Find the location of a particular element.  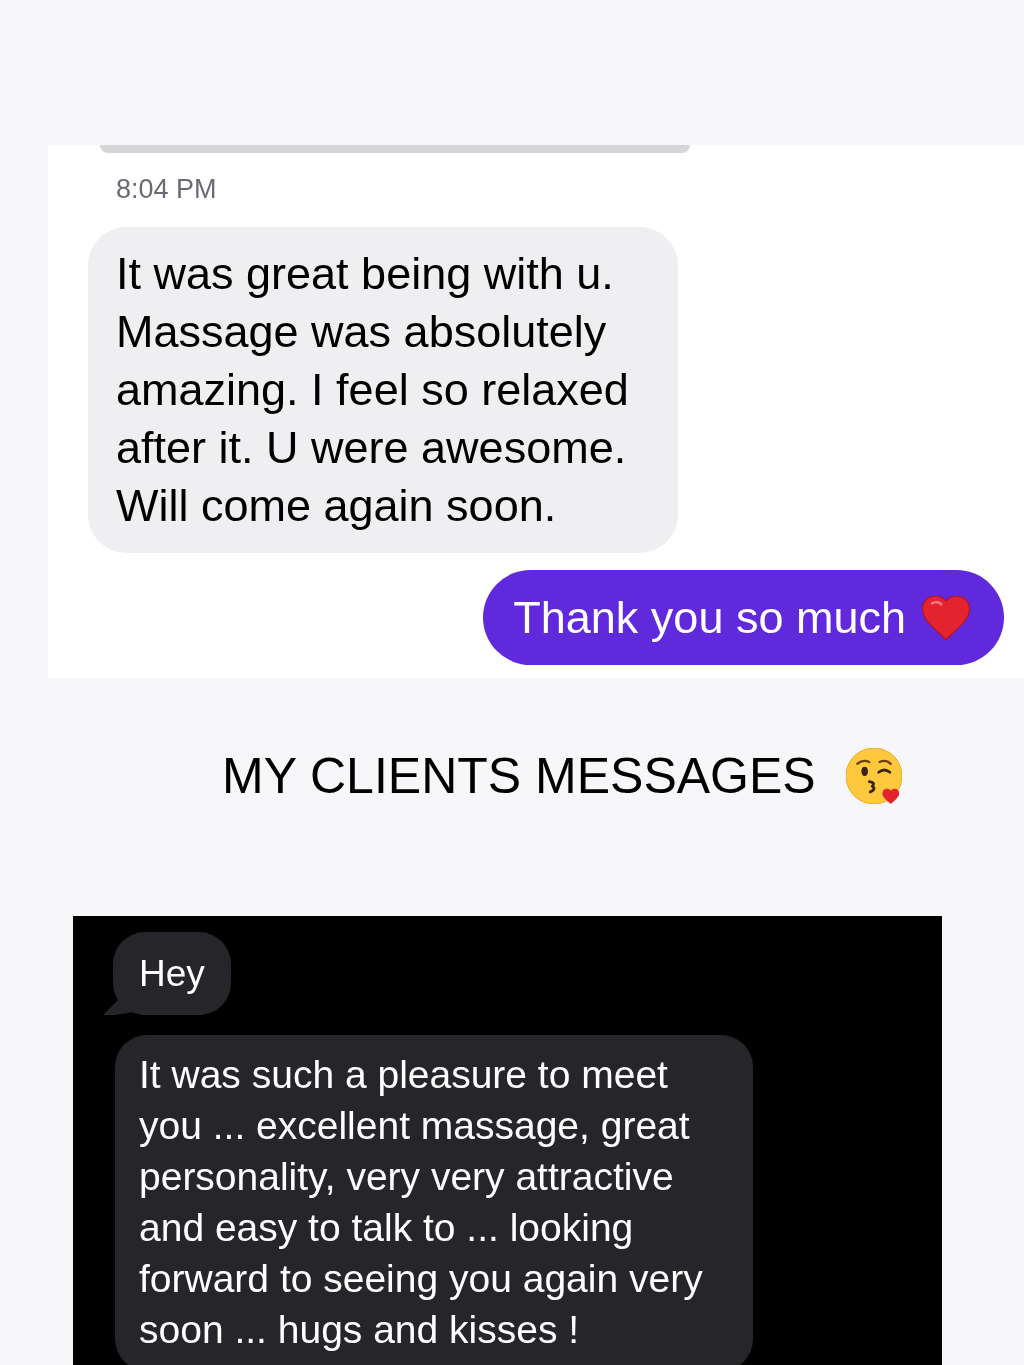

message-text: Thank you so much is located at coordinates (709, 617).